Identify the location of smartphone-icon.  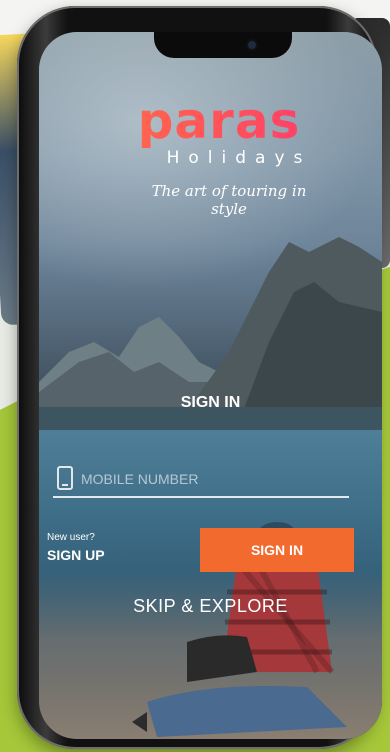
(65, 478).